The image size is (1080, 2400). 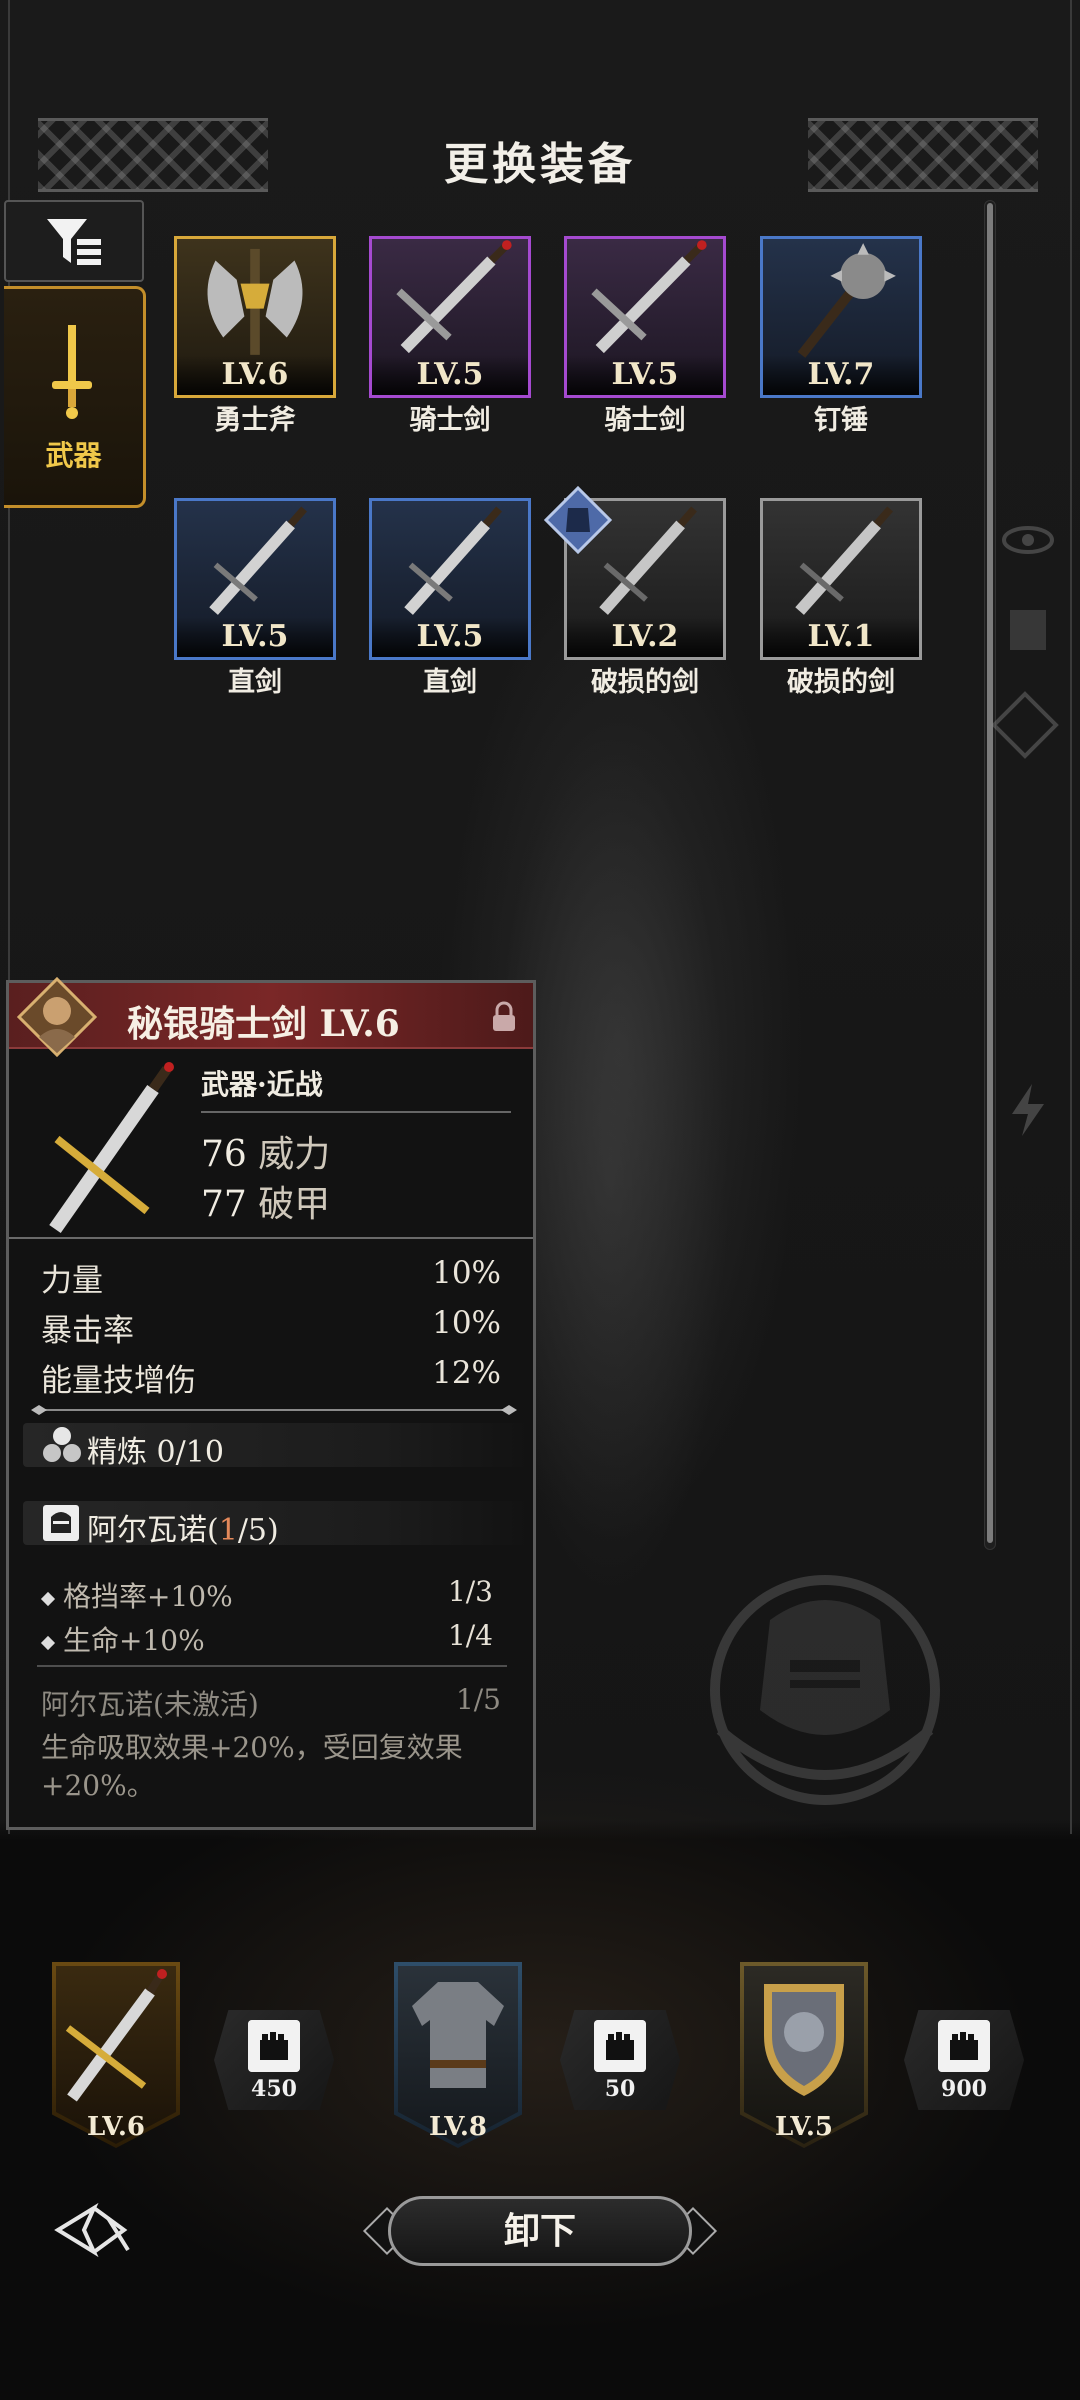 What do you see at coordinates (255, 301) in the screenshot?
I see `axe-icon` at bounding box center [255, 301].